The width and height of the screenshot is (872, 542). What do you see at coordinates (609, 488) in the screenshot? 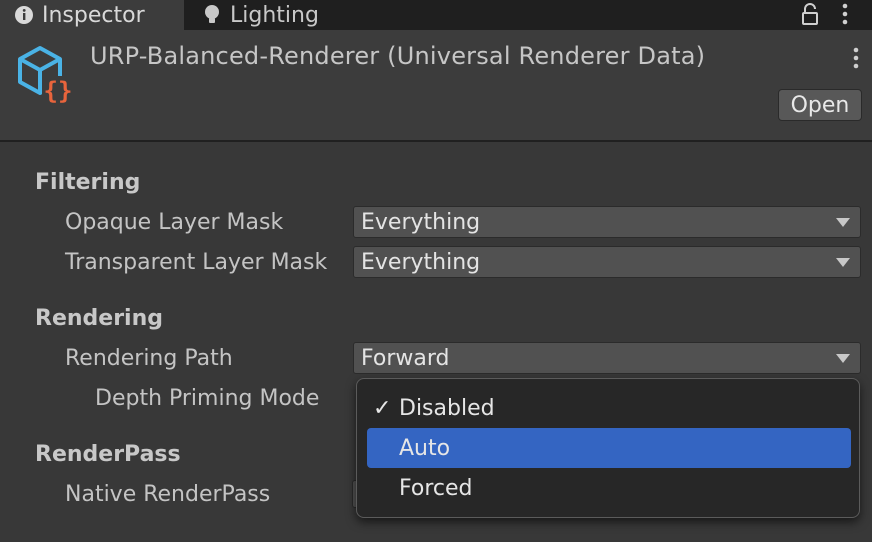
I see `option-forced: Forced` at bounding box center [609, 488].